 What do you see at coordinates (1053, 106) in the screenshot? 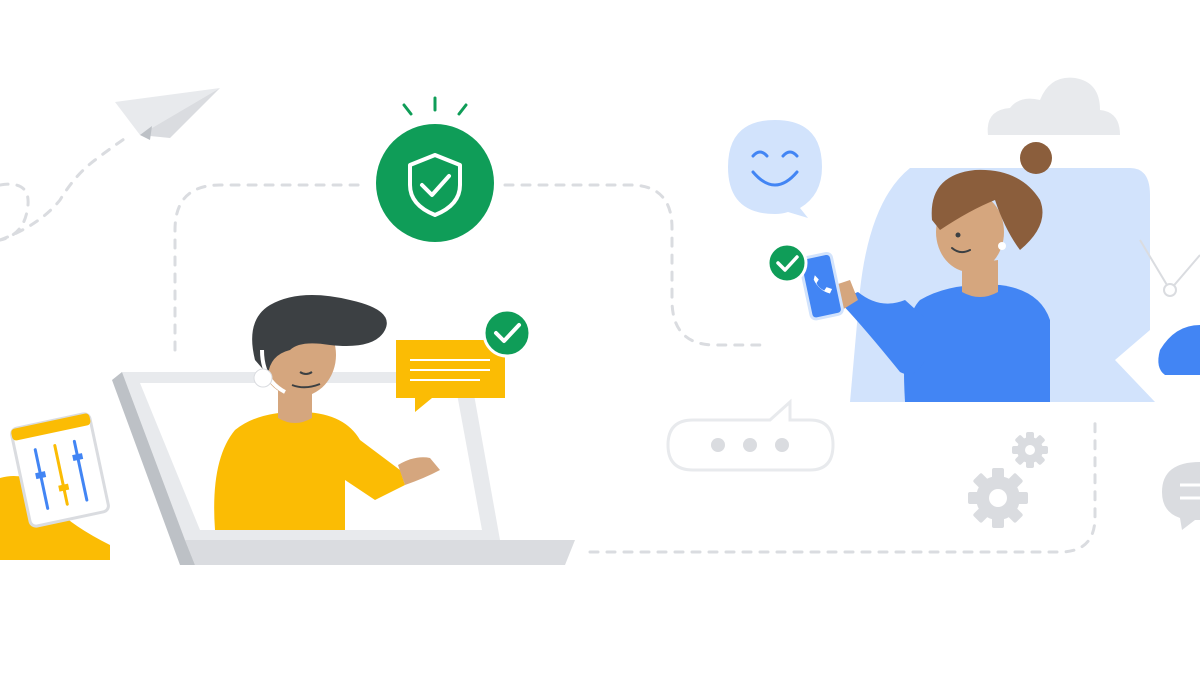
I see `cloud-icon` at bounding box center [1053, 106].